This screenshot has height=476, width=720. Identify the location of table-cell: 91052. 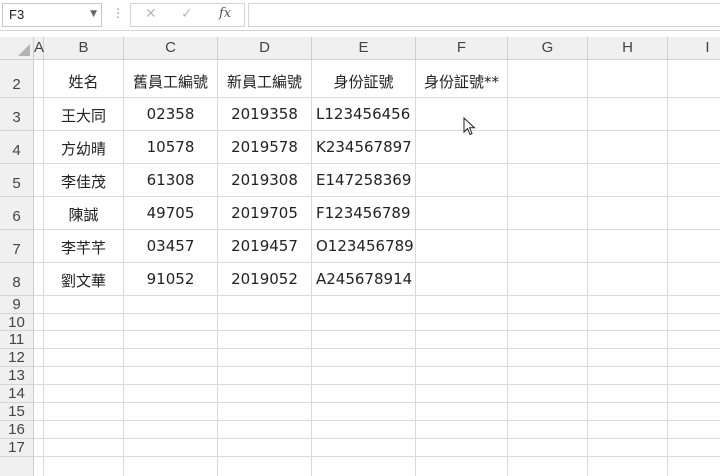
(170, 279).